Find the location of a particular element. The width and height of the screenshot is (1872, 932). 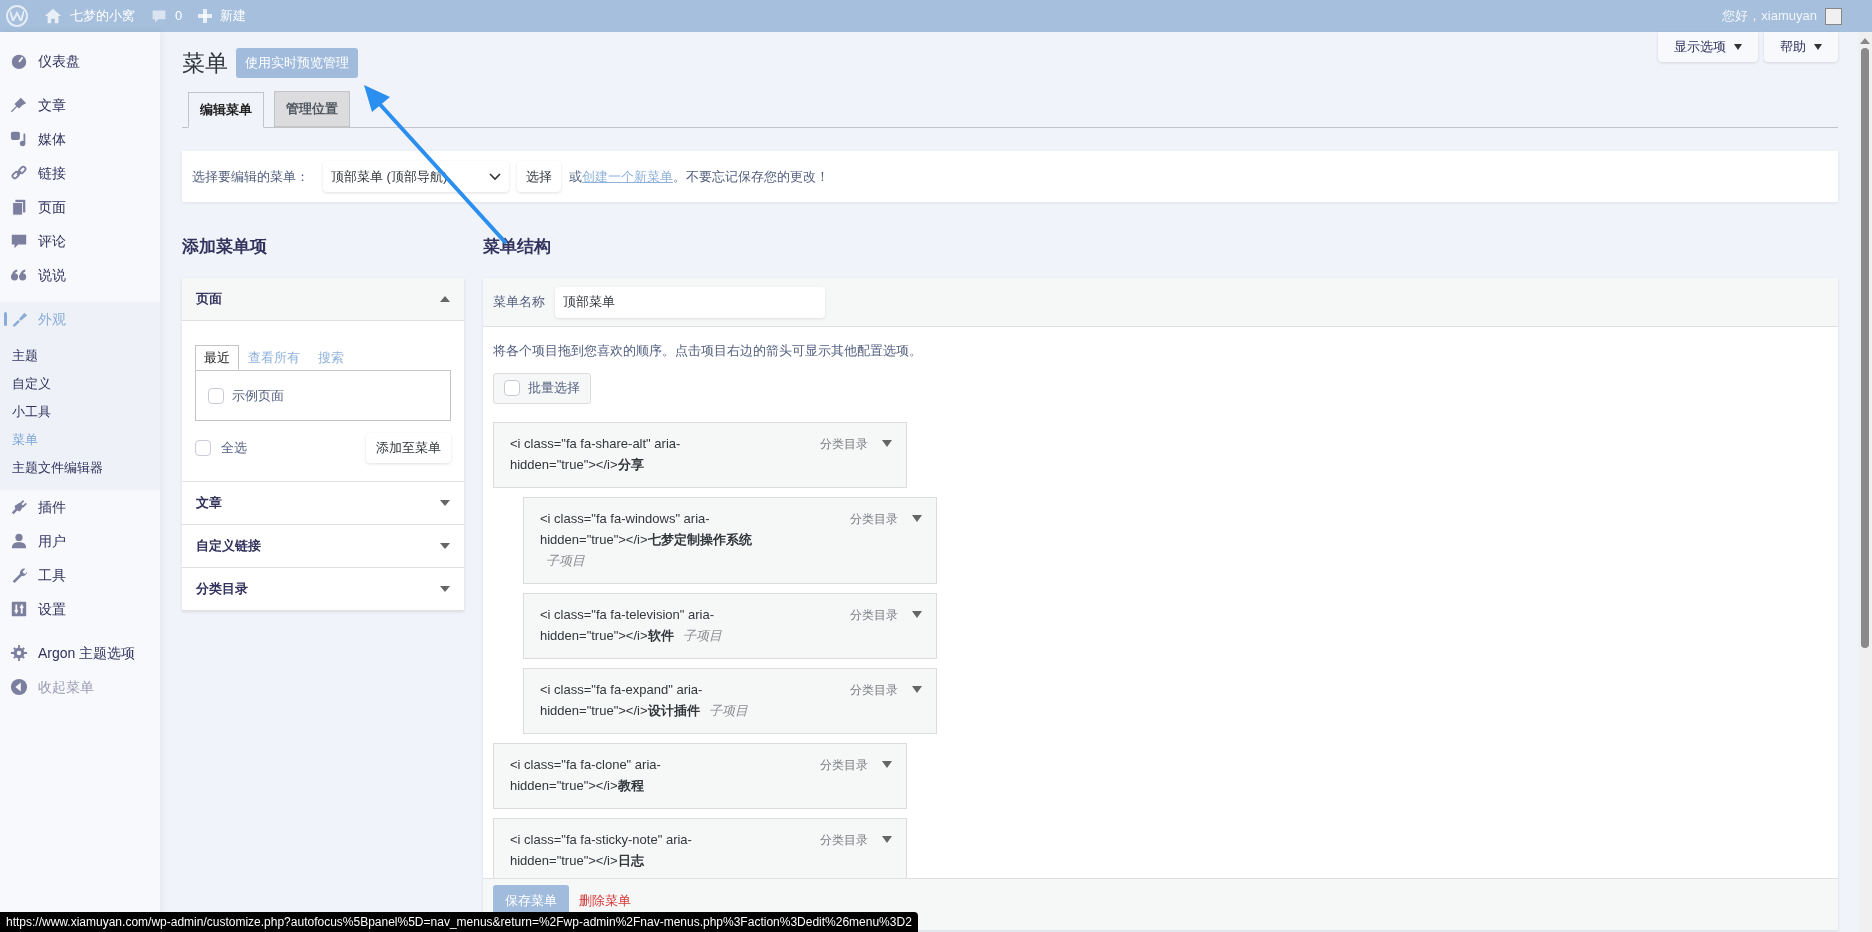

menu-item-card: <i class="fa fa-expand" aria-hidden="true"></i>设计插件 子项目 分类目录 is located at coordinates (730, 700).